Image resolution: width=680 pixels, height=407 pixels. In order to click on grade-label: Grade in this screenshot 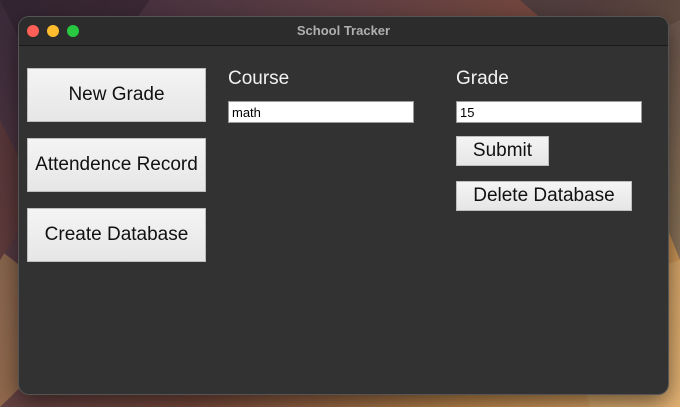, I will do `click(482, 78)`.